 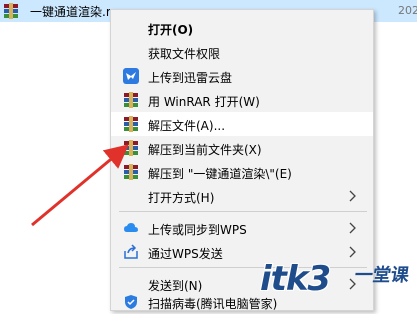 What do you see at coordinates (171, 30) in the screenshot?
I see `menu-item-label: 打开(O)` at bounding box center [171, 30].